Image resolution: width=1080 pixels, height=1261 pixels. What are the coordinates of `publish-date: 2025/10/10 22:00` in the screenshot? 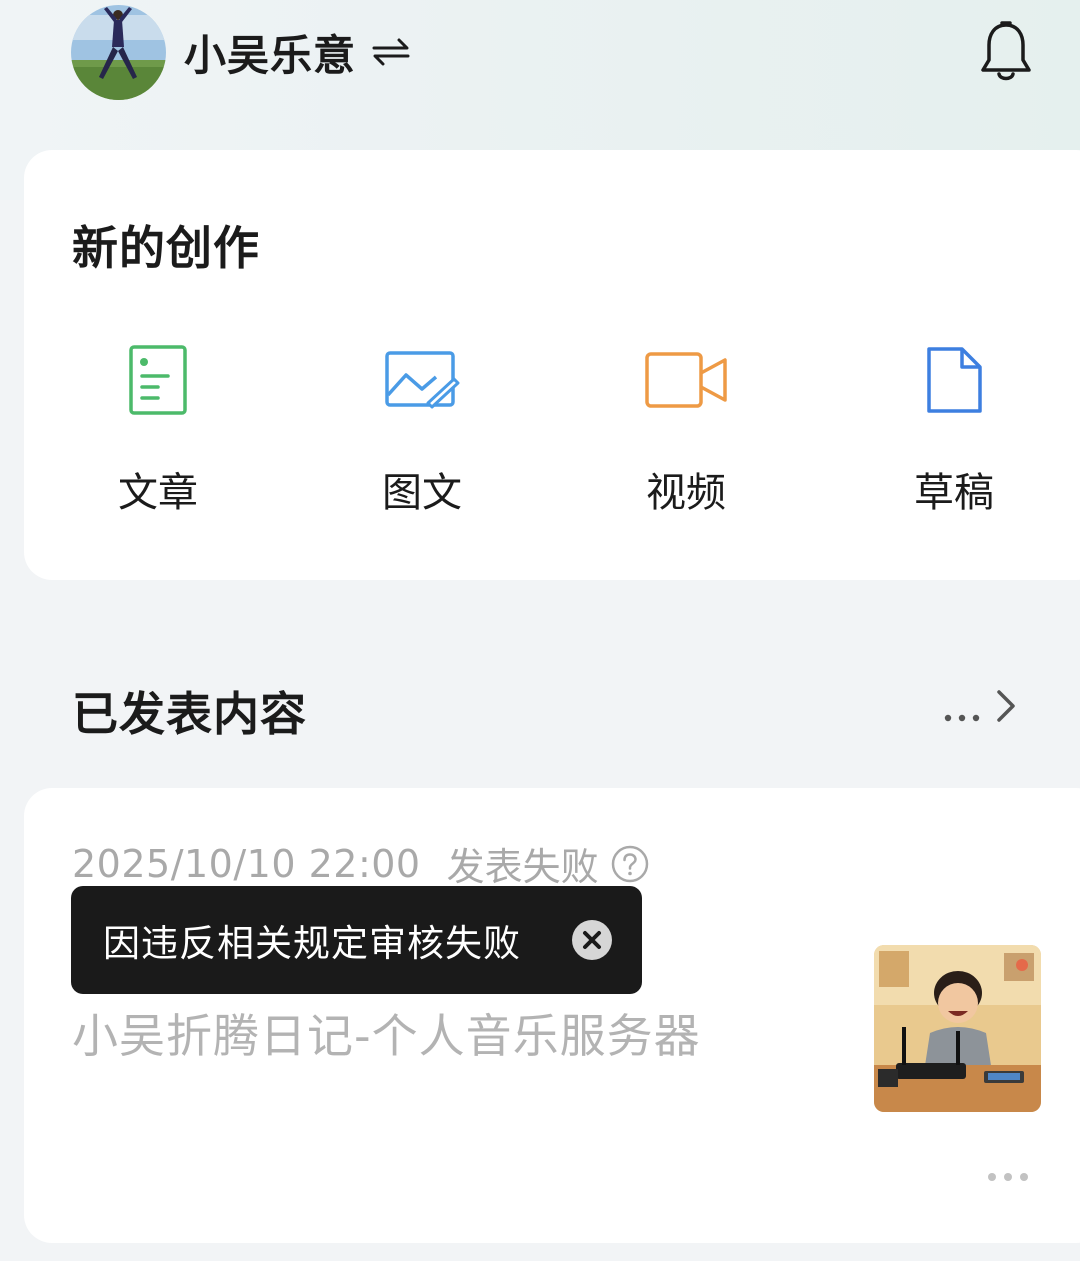 It's located at (246, 863).